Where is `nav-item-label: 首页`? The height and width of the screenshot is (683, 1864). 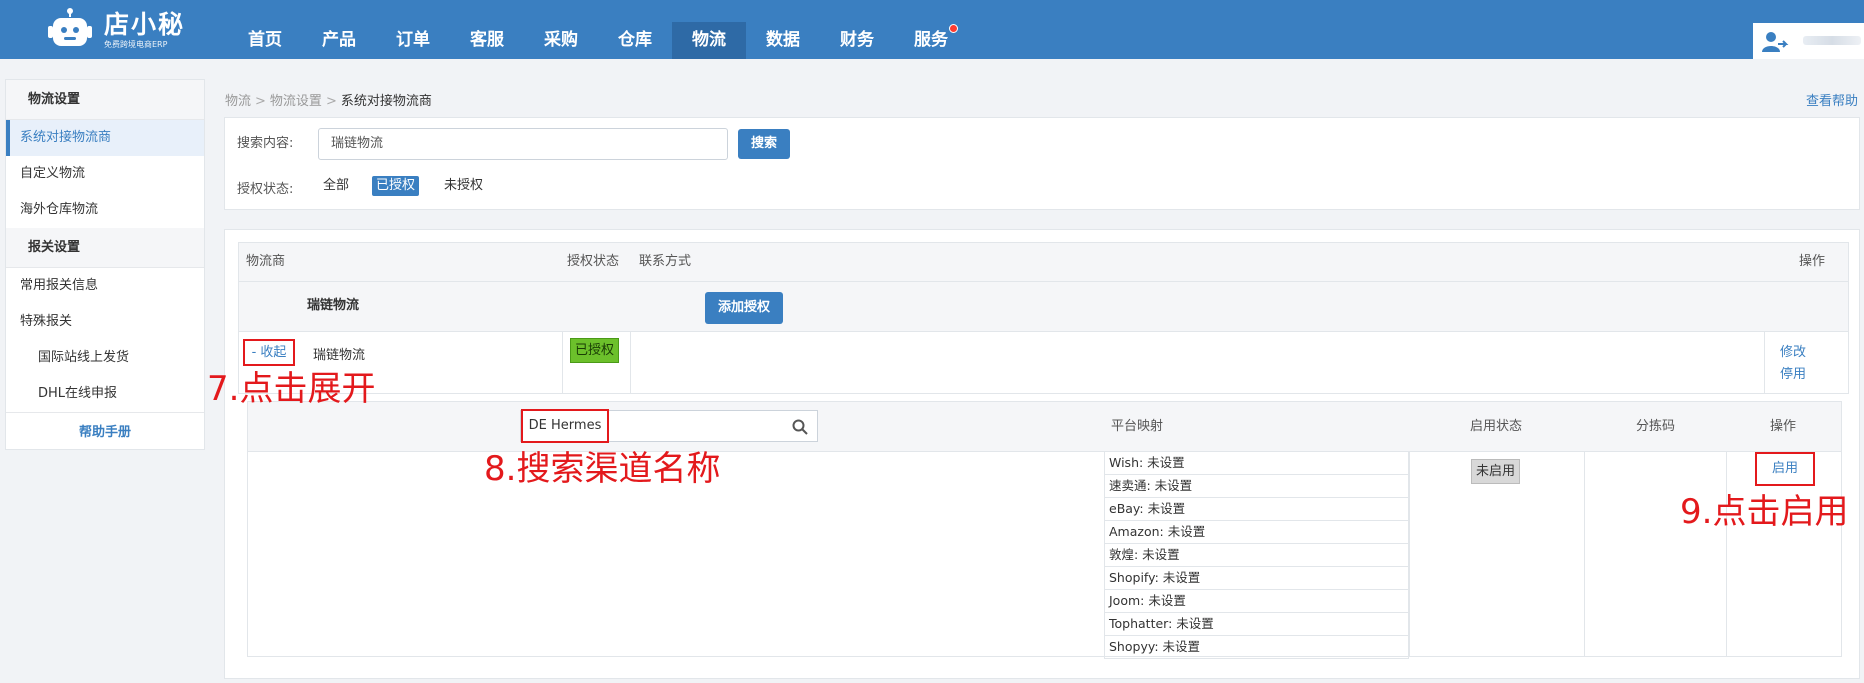
nav-item-label: 首页 is located at coordinates (265, 40).